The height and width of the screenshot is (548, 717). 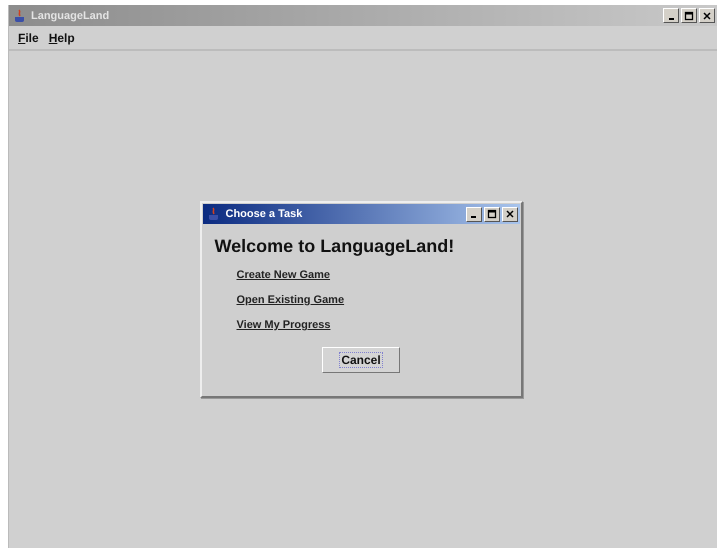 I want to click on task-link: View My Progress, so click(x=283, y=325).